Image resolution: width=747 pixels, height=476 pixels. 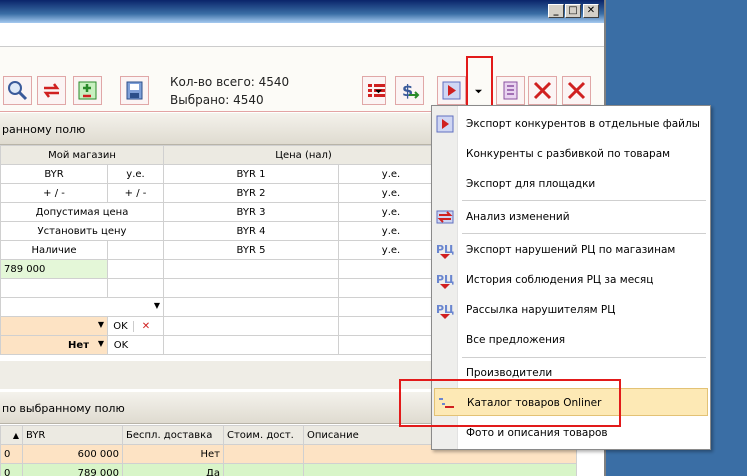 I want to click on plus-minus-icon, so click(x=87, y=90).